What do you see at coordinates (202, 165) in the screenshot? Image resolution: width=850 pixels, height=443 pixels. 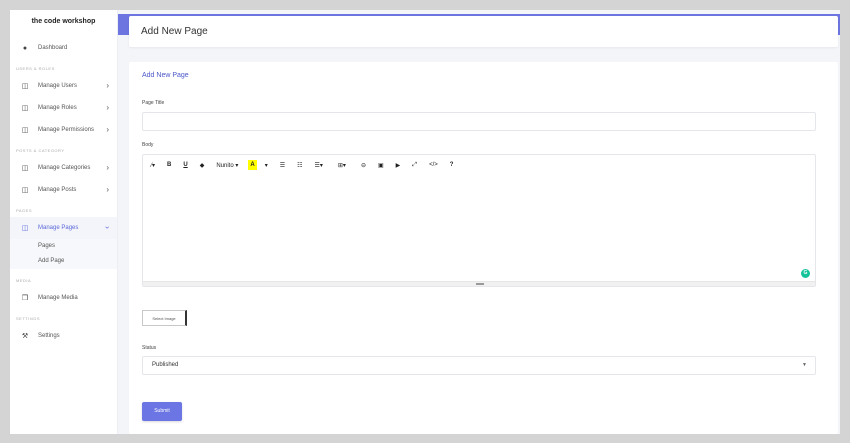 I see `eraser-icon: ◆` at bounding box center [202, 165].